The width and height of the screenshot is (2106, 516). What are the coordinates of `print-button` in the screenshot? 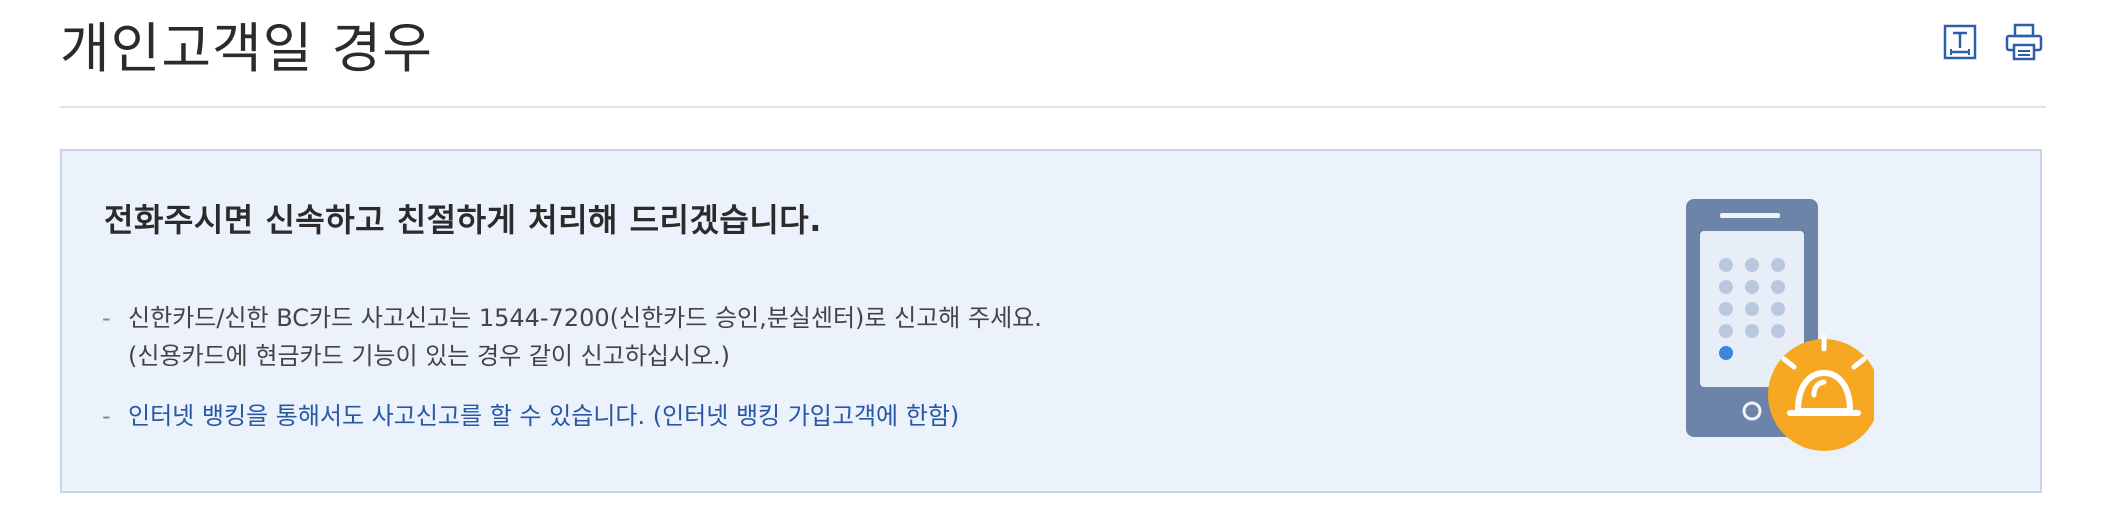 It's located at (2024, 42).